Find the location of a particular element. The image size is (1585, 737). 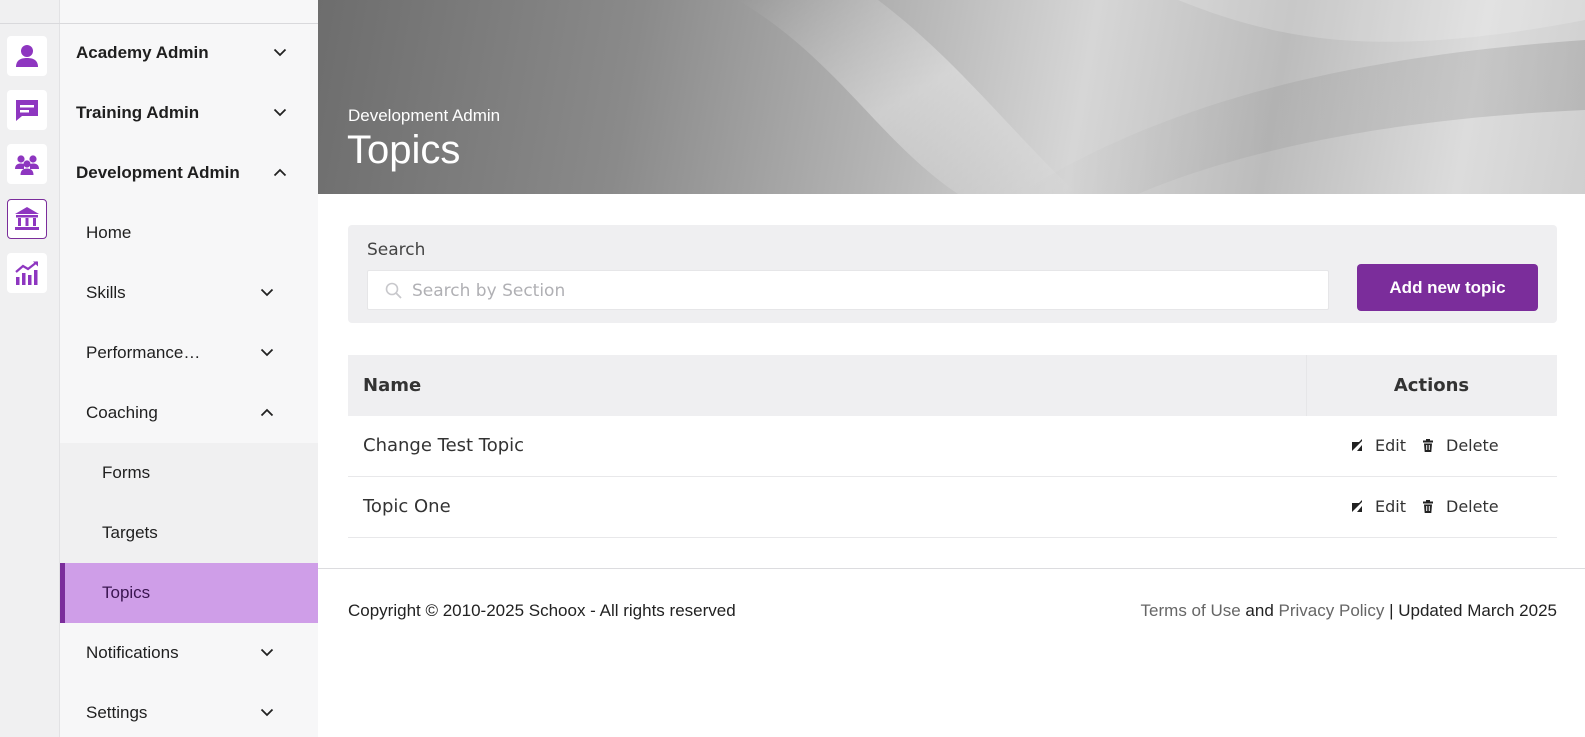

search-icon is located at coordinates (393, 290).